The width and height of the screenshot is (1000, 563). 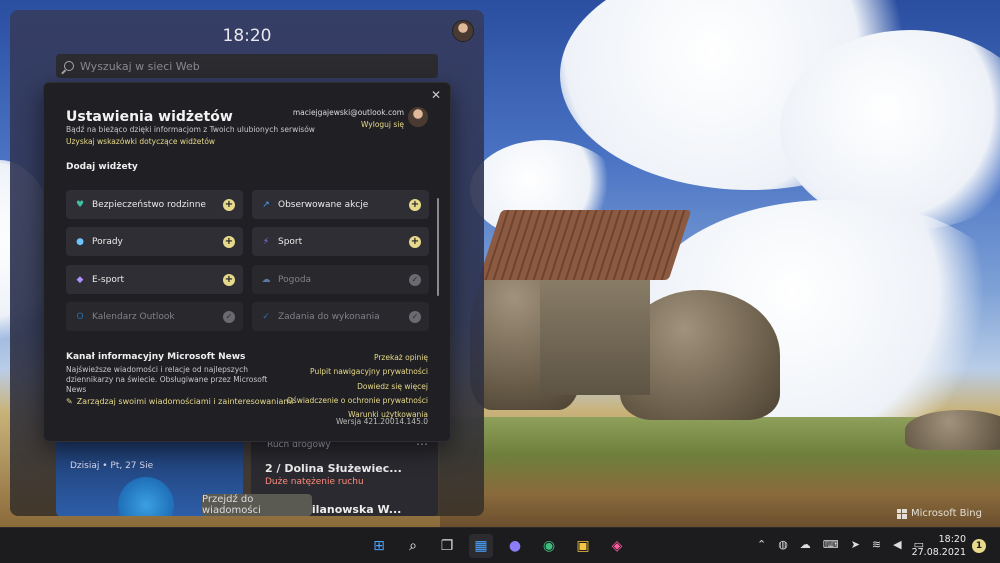 What do you see at coordinates (438, 247) in the screenshot?
I see `scrollbar` at bounding box center [438, 247].